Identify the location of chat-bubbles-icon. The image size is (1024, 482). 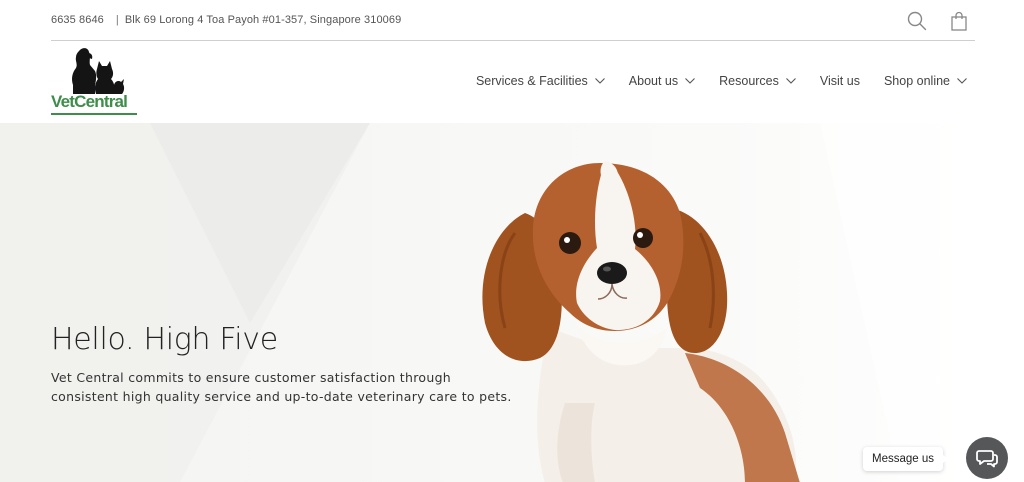
(987, 459).